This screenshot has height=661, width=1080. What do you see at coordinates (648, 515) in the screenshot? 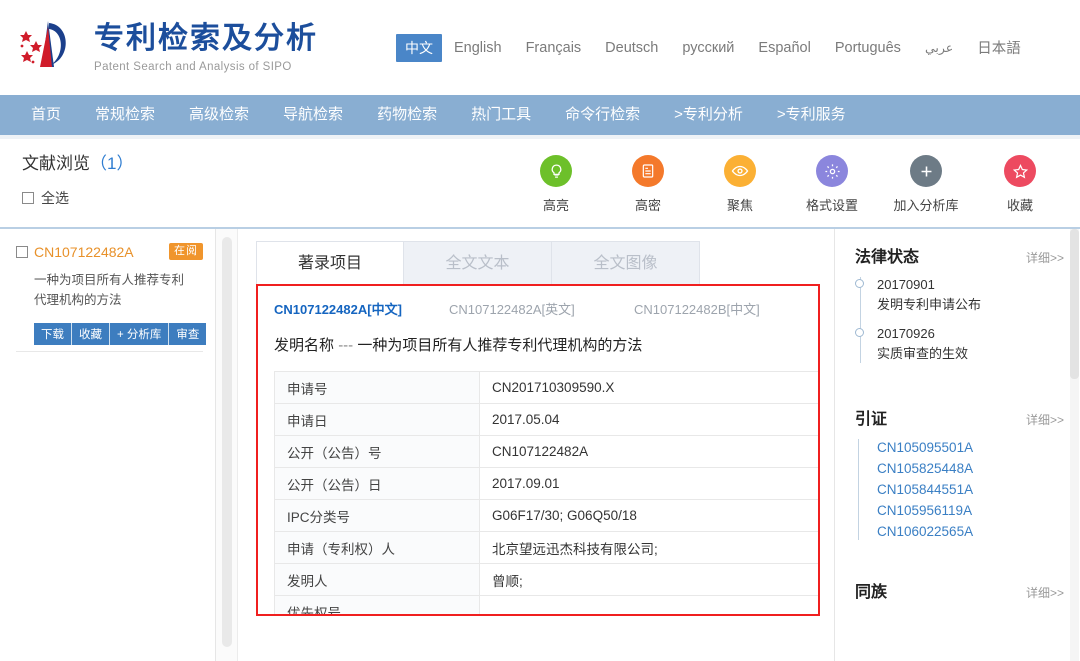
I see `field-value: G06F17/30; G06Q50/18` at bounding box center [648, 515].